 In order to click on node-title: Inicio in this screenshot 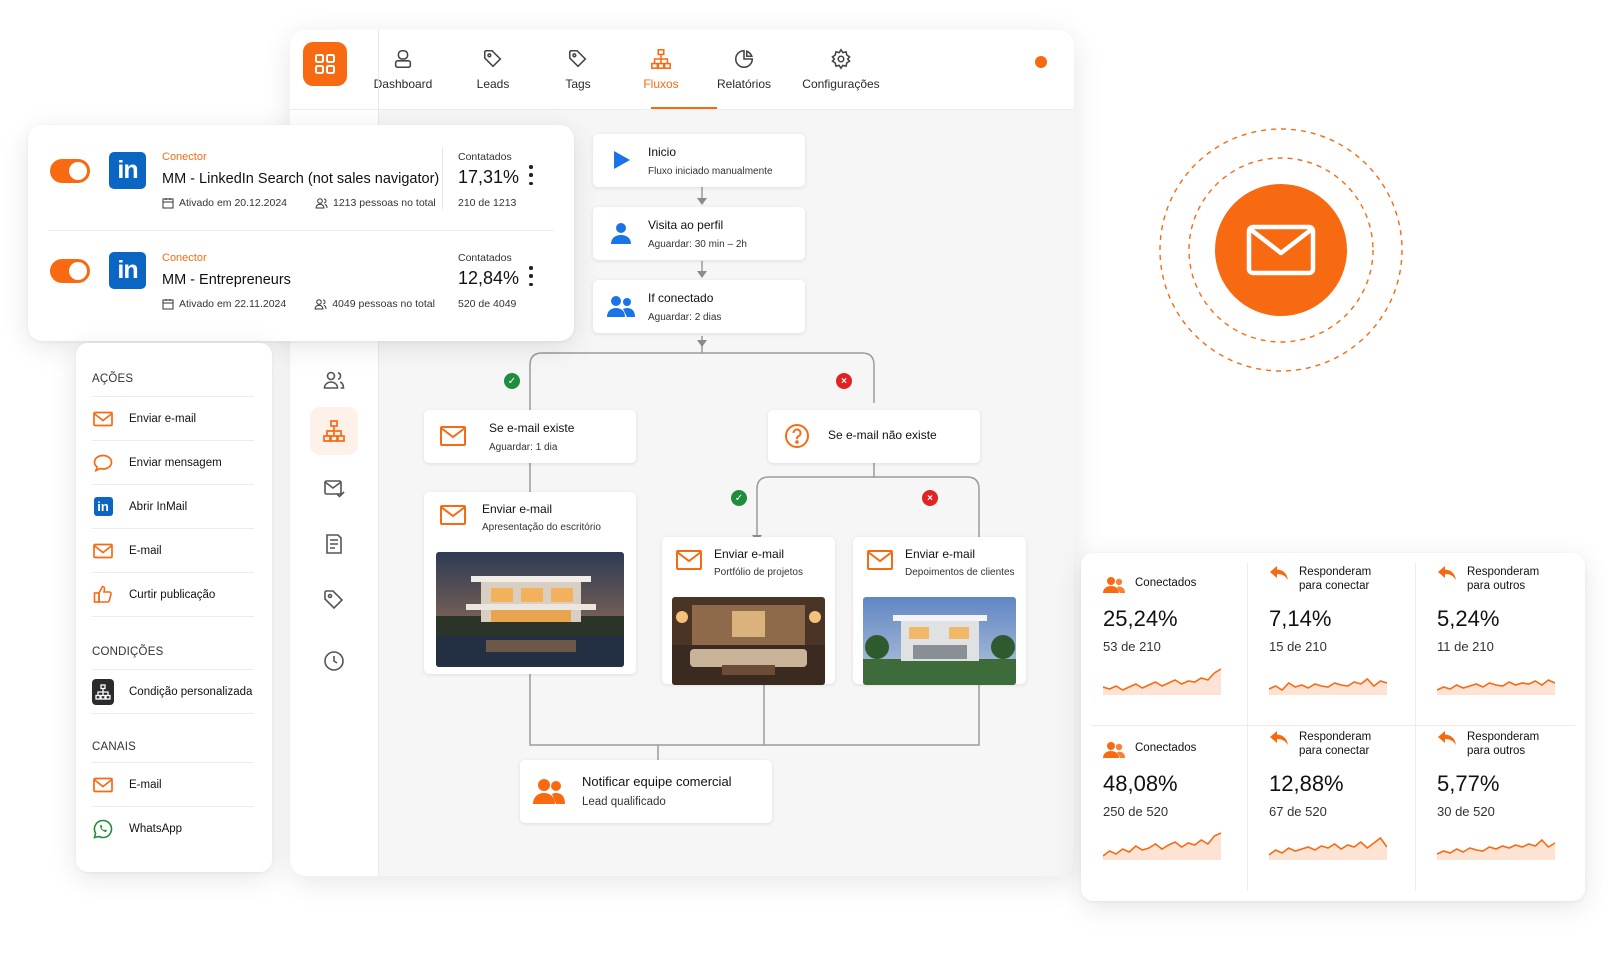, I will do `click(662, 152)`.